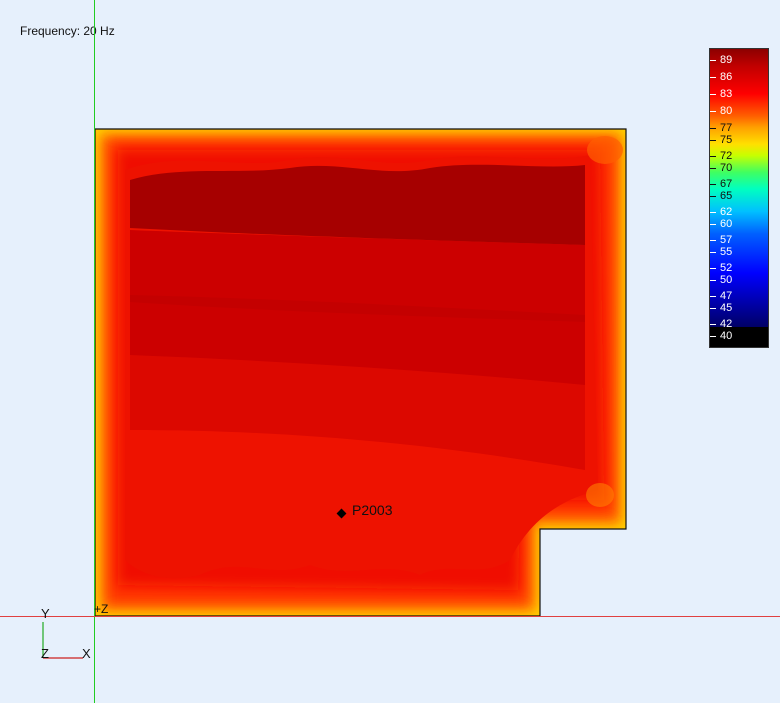  I want to click on horizontal-axis-line, so click(390, 616).